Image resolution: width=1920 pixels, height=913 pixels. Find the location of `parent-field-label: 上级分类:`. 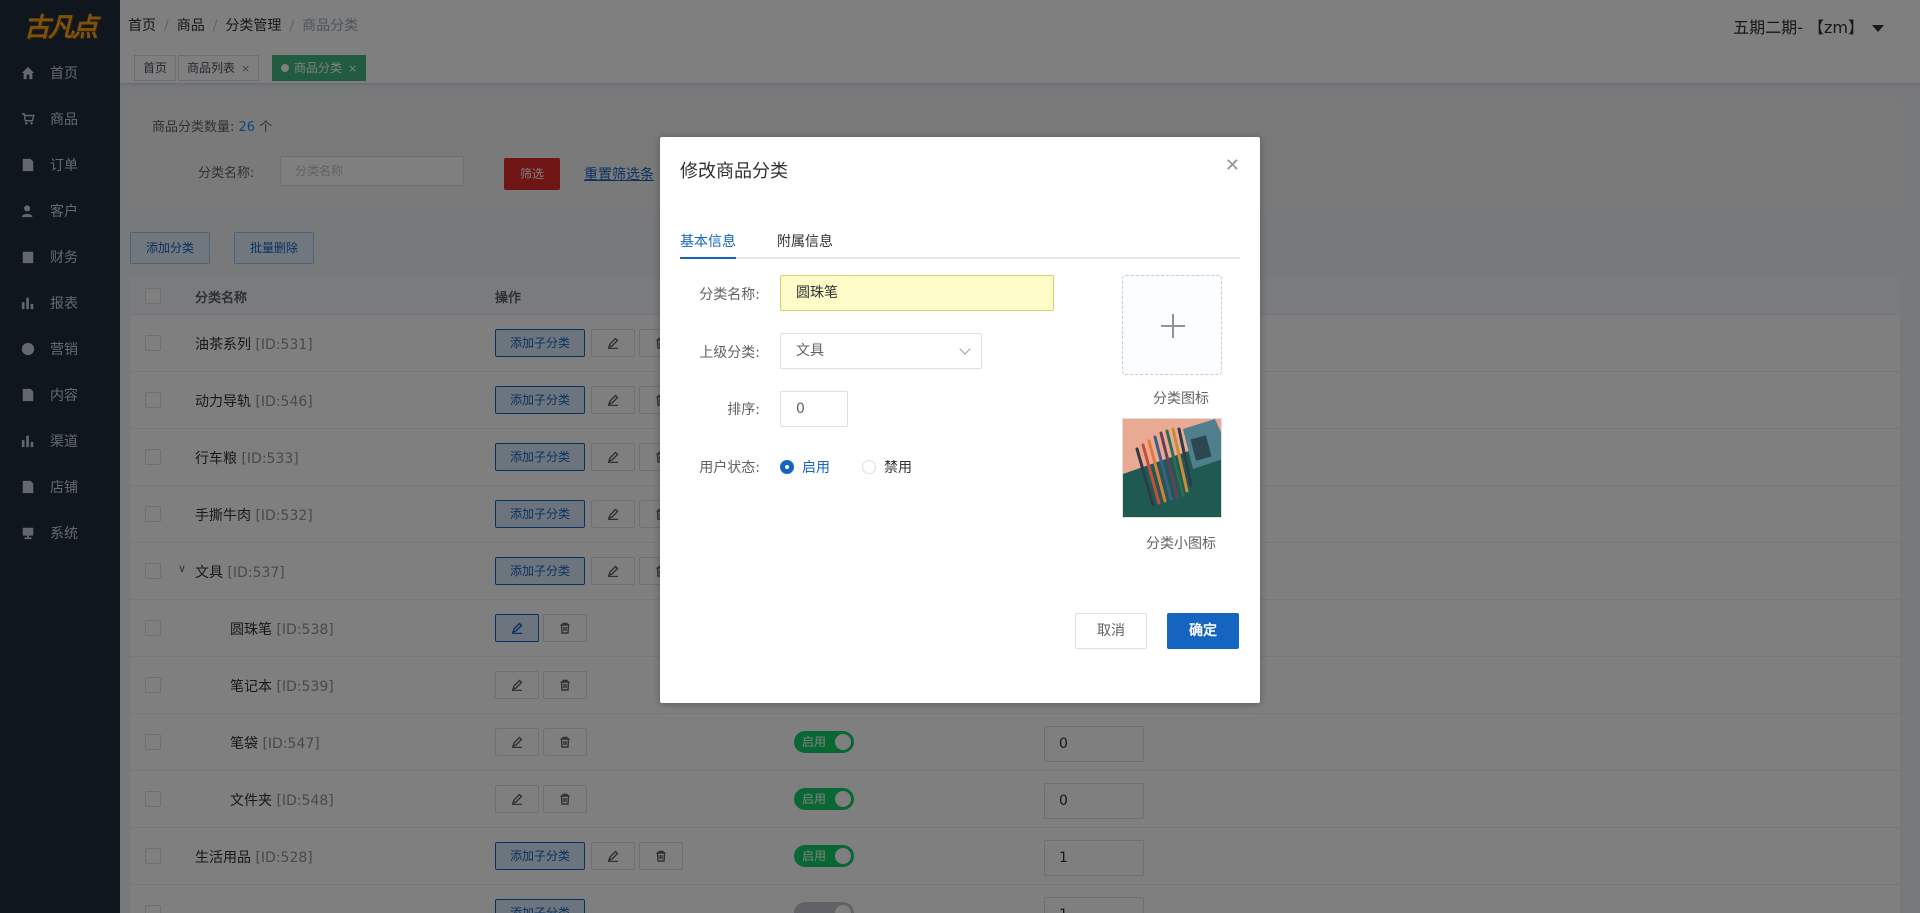

parent-field-label: 上级分类: is located at coordinates (729, 353).